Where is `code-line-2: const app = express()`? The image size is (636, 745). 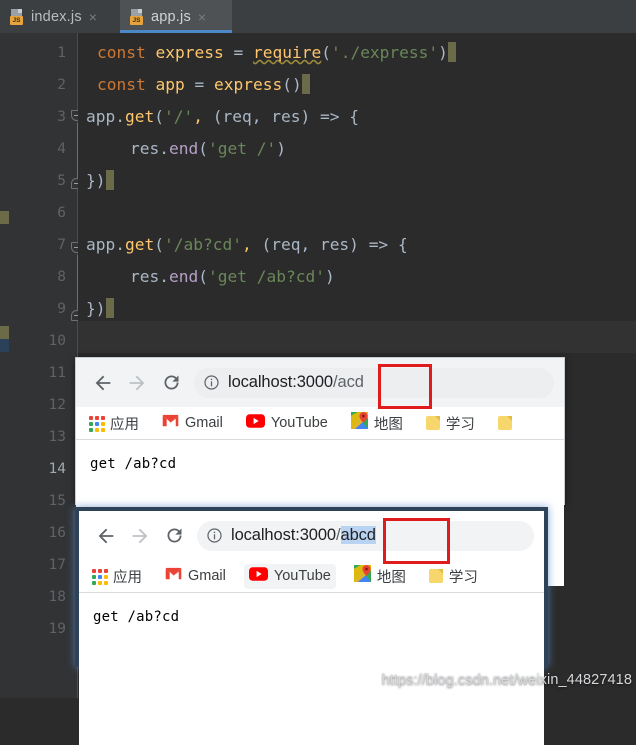 code-line-2: const app = express() is located at coordinates (203, 85).